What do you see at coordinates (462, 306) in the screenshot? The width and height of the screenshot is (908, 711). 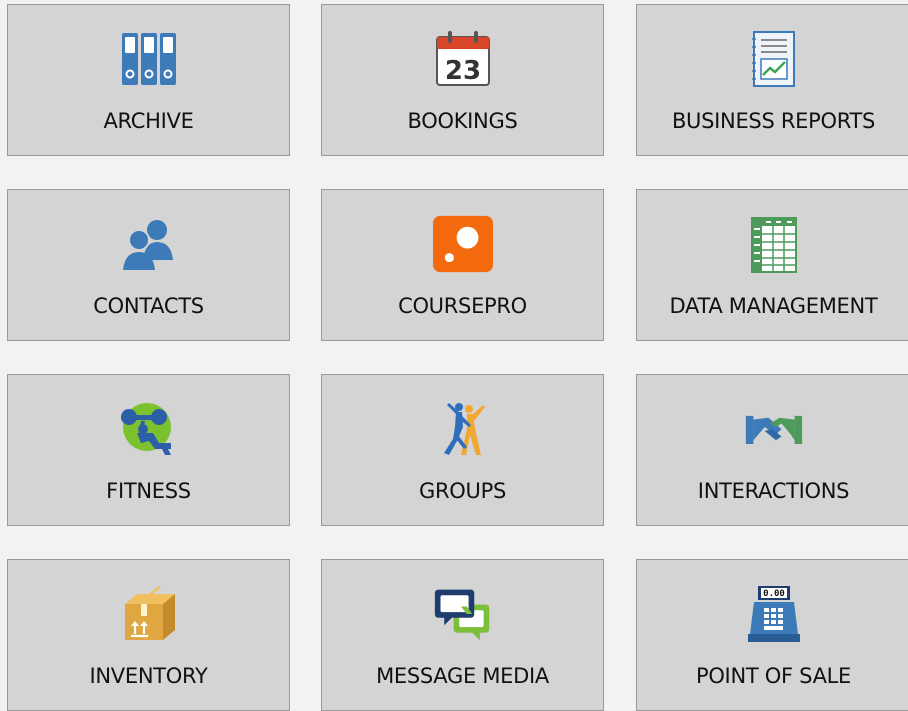 I see `tile-label: COURSEPRO` at bounding box center [462, 306].